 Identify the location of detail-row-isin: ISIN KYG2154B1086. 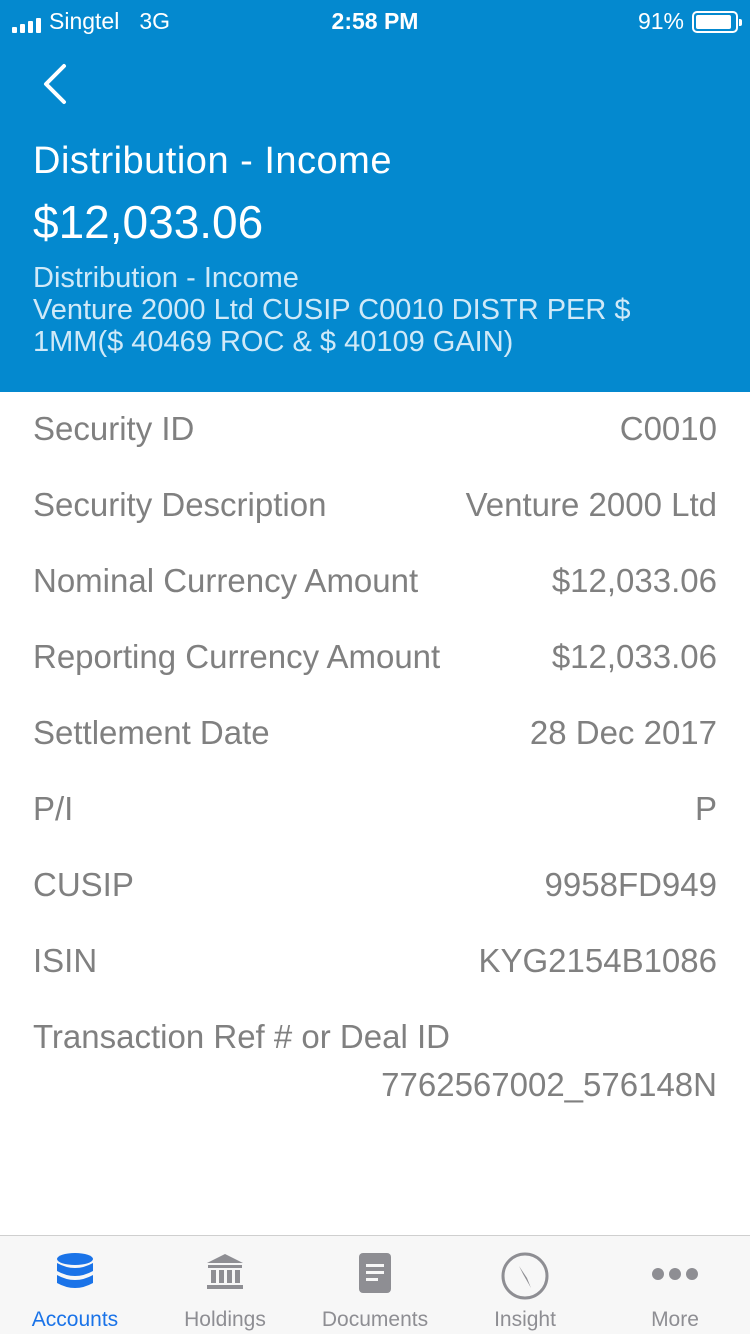
(375, 961).